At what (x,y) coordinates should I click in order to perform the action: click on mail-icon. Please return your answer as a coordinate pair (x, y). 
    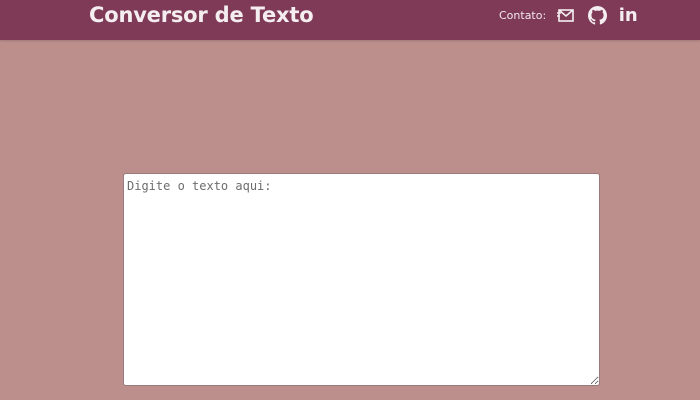
    Looking at the image, I should click on (566, 16).